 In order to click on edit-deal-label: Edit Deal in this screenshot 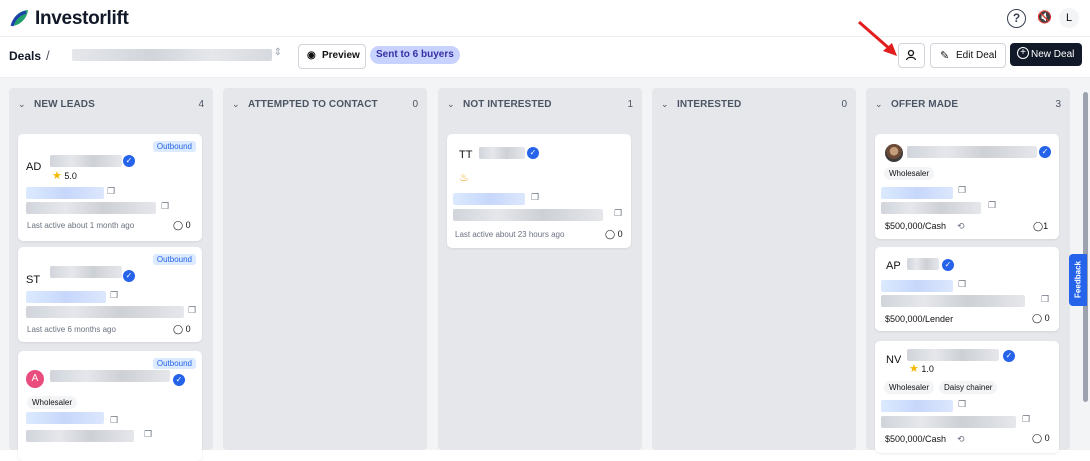, I will do `click(976, 55)`.